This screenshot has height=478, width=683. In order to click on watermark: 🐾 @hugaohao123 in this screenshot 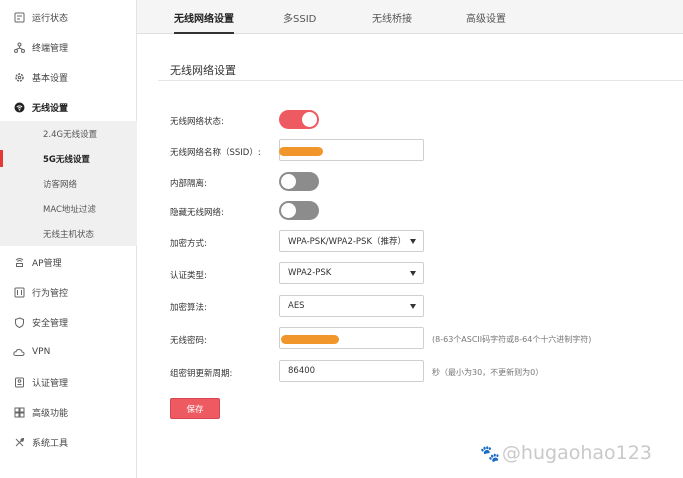, I will do `click(566, 453)`.